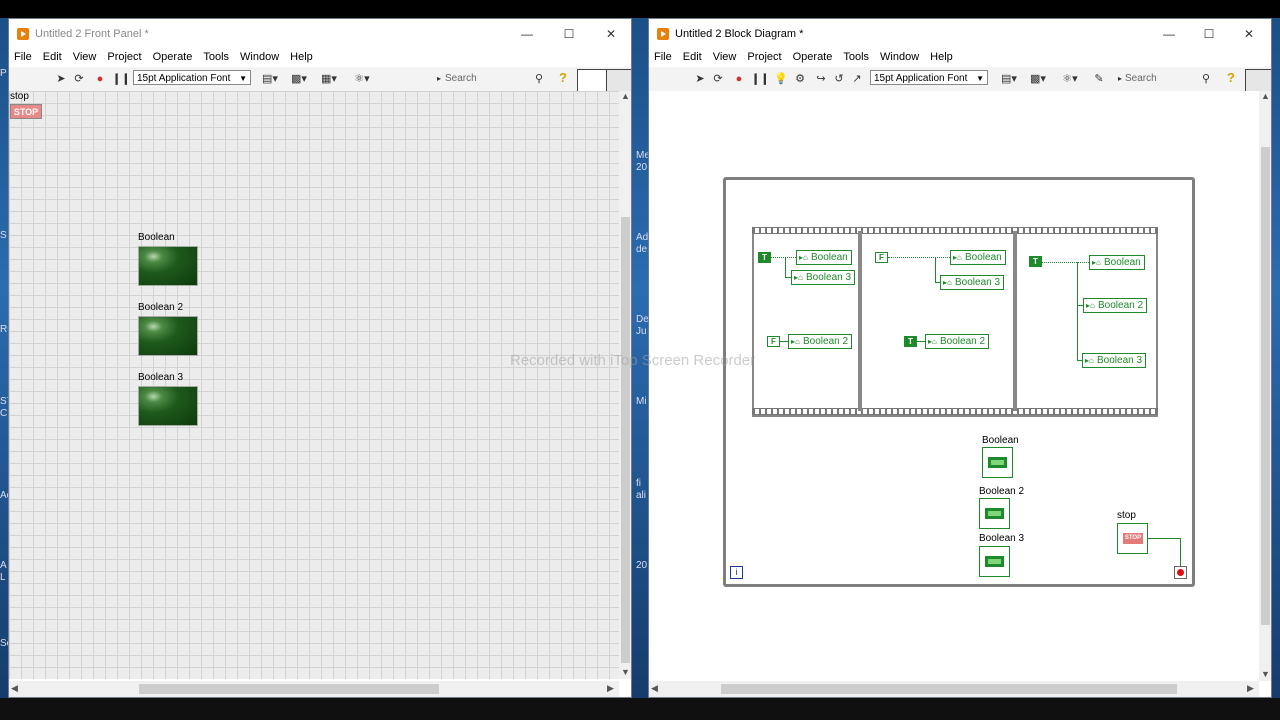 The height and width of the screenshot is (720, 1280). What do you see at coordinates (821, 79) in the screenshot?
I see `step-into-icon: ↪` at bounding box center [821, 79].